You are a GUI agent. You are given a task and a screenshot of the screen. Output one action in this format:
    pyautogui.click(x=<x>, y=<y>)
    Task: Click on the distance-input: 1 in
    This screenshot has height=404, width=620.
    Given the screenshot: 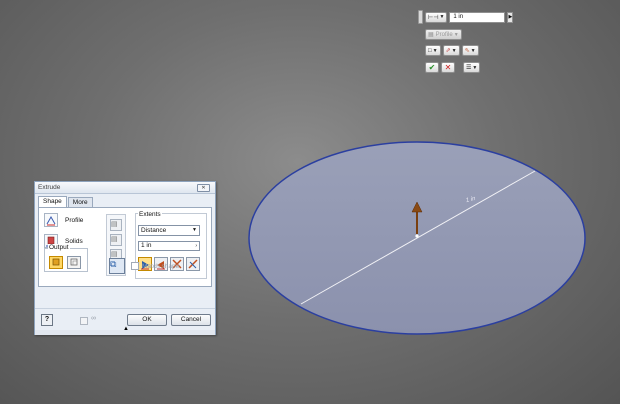 What is the action you would take?
    pyautogui.click(x=477, y=17)
    